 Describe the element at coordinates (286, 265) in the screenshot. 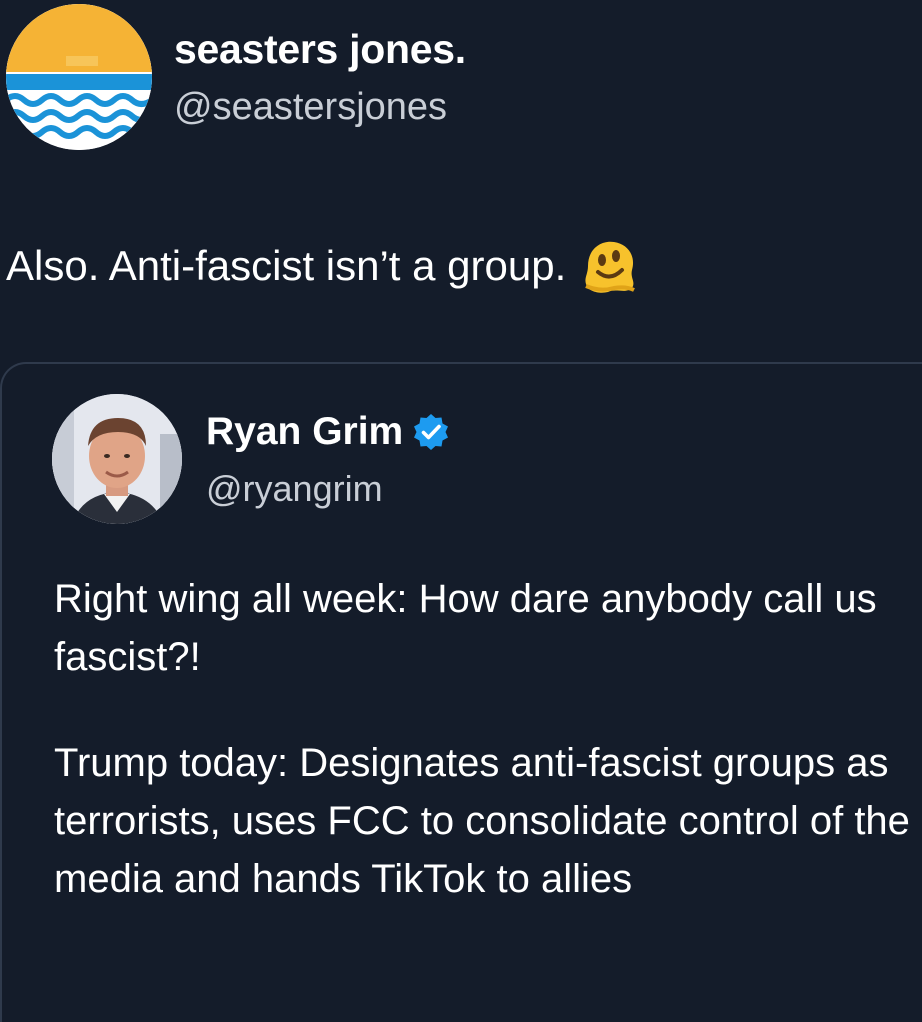

I see `tweet-text-content: Also. Anti-fascist isn’t a group.` at that location.